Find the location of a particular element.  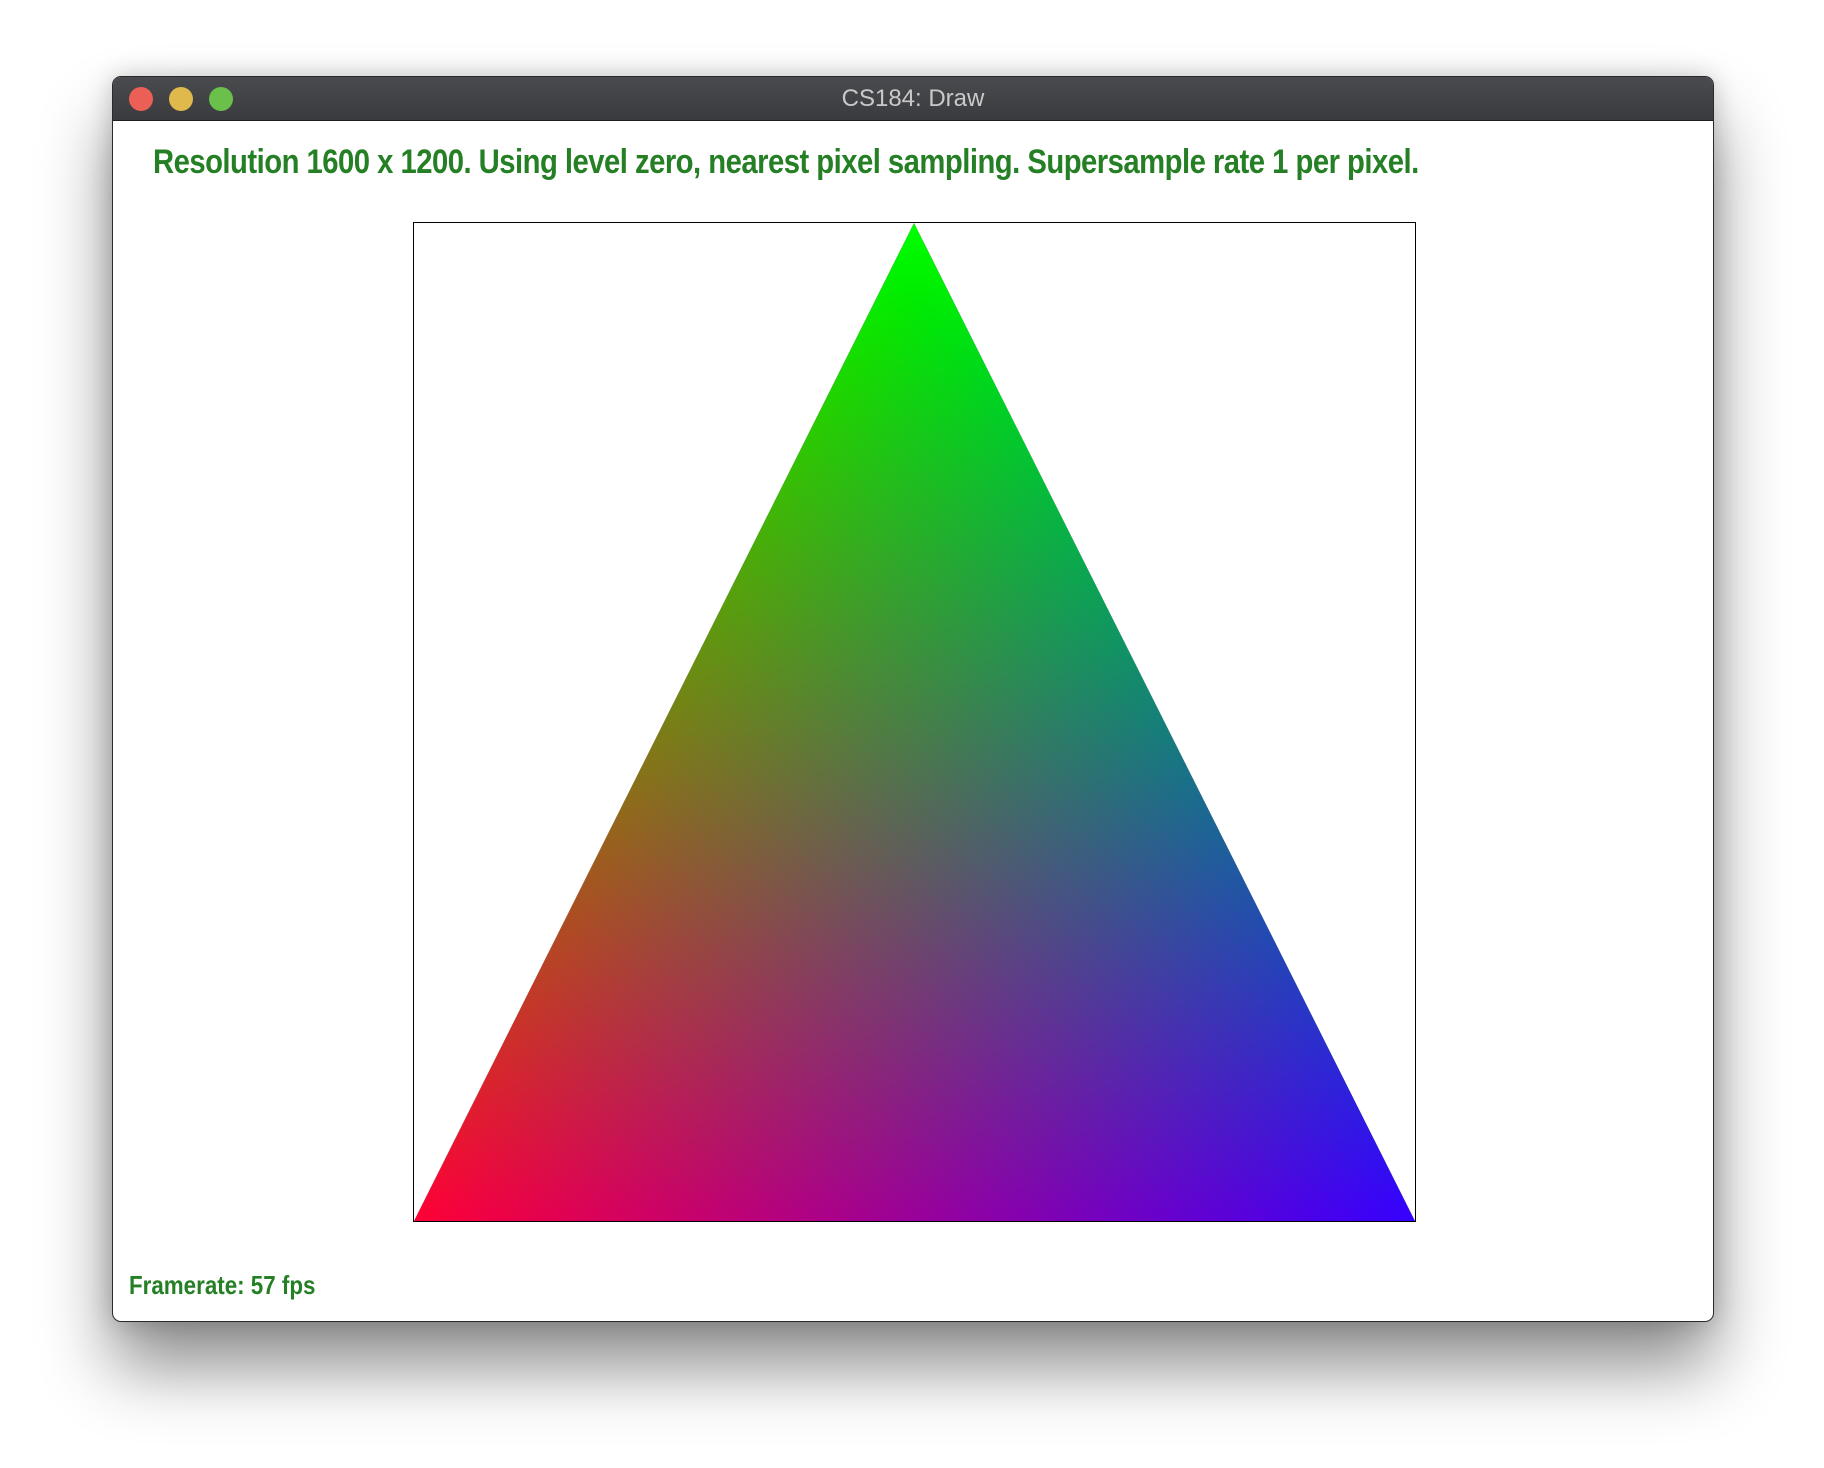

title-bar: CS184: Draw is located at coordinates (913, 99).